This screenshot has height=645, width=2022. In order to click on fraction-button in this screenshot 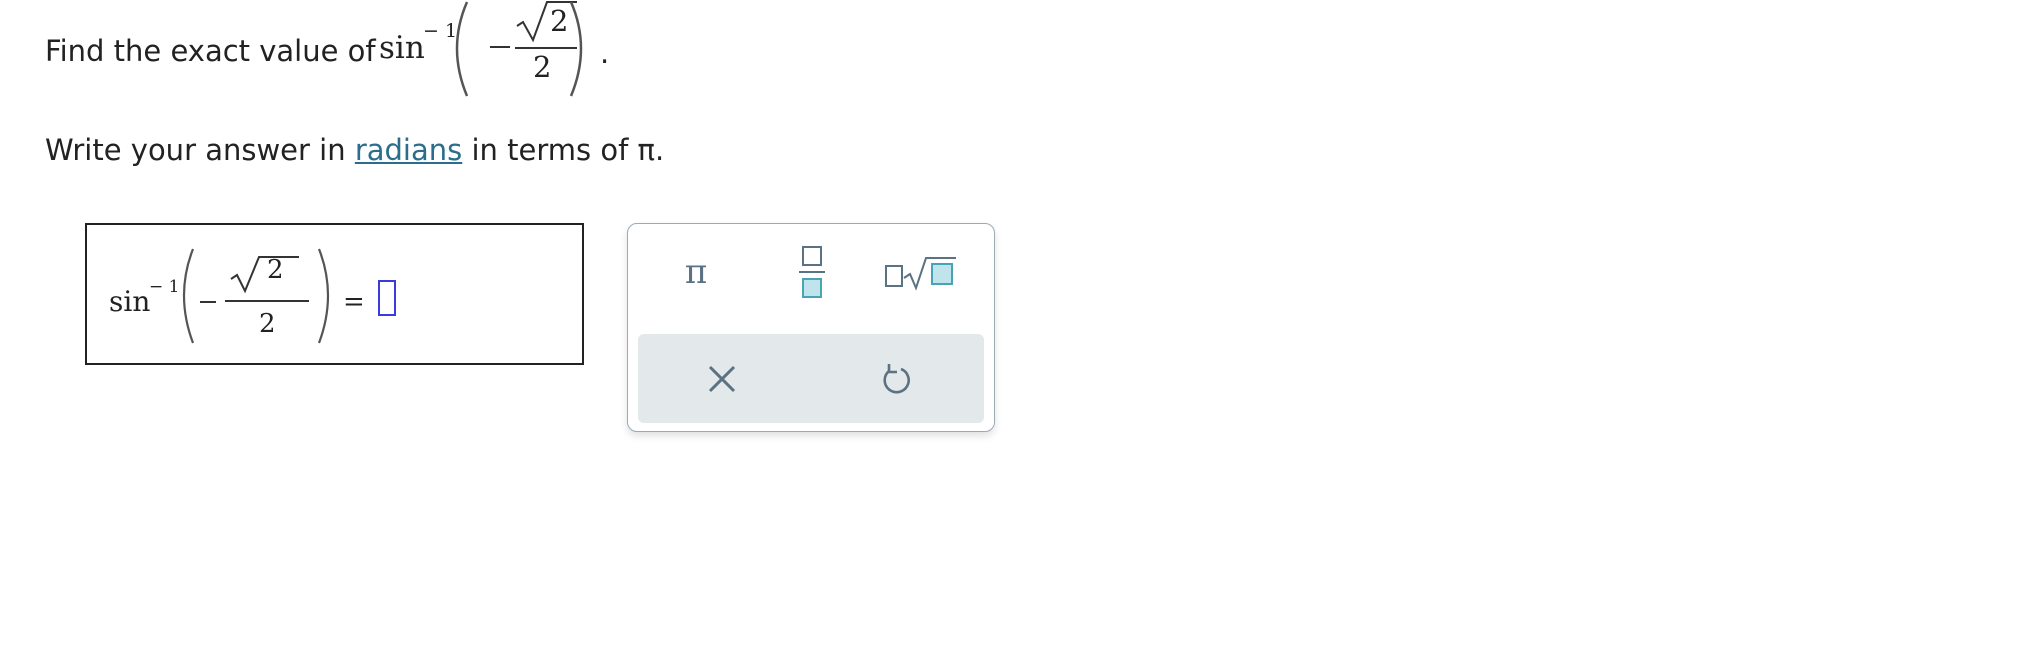, I will do `click(812, 272)`.